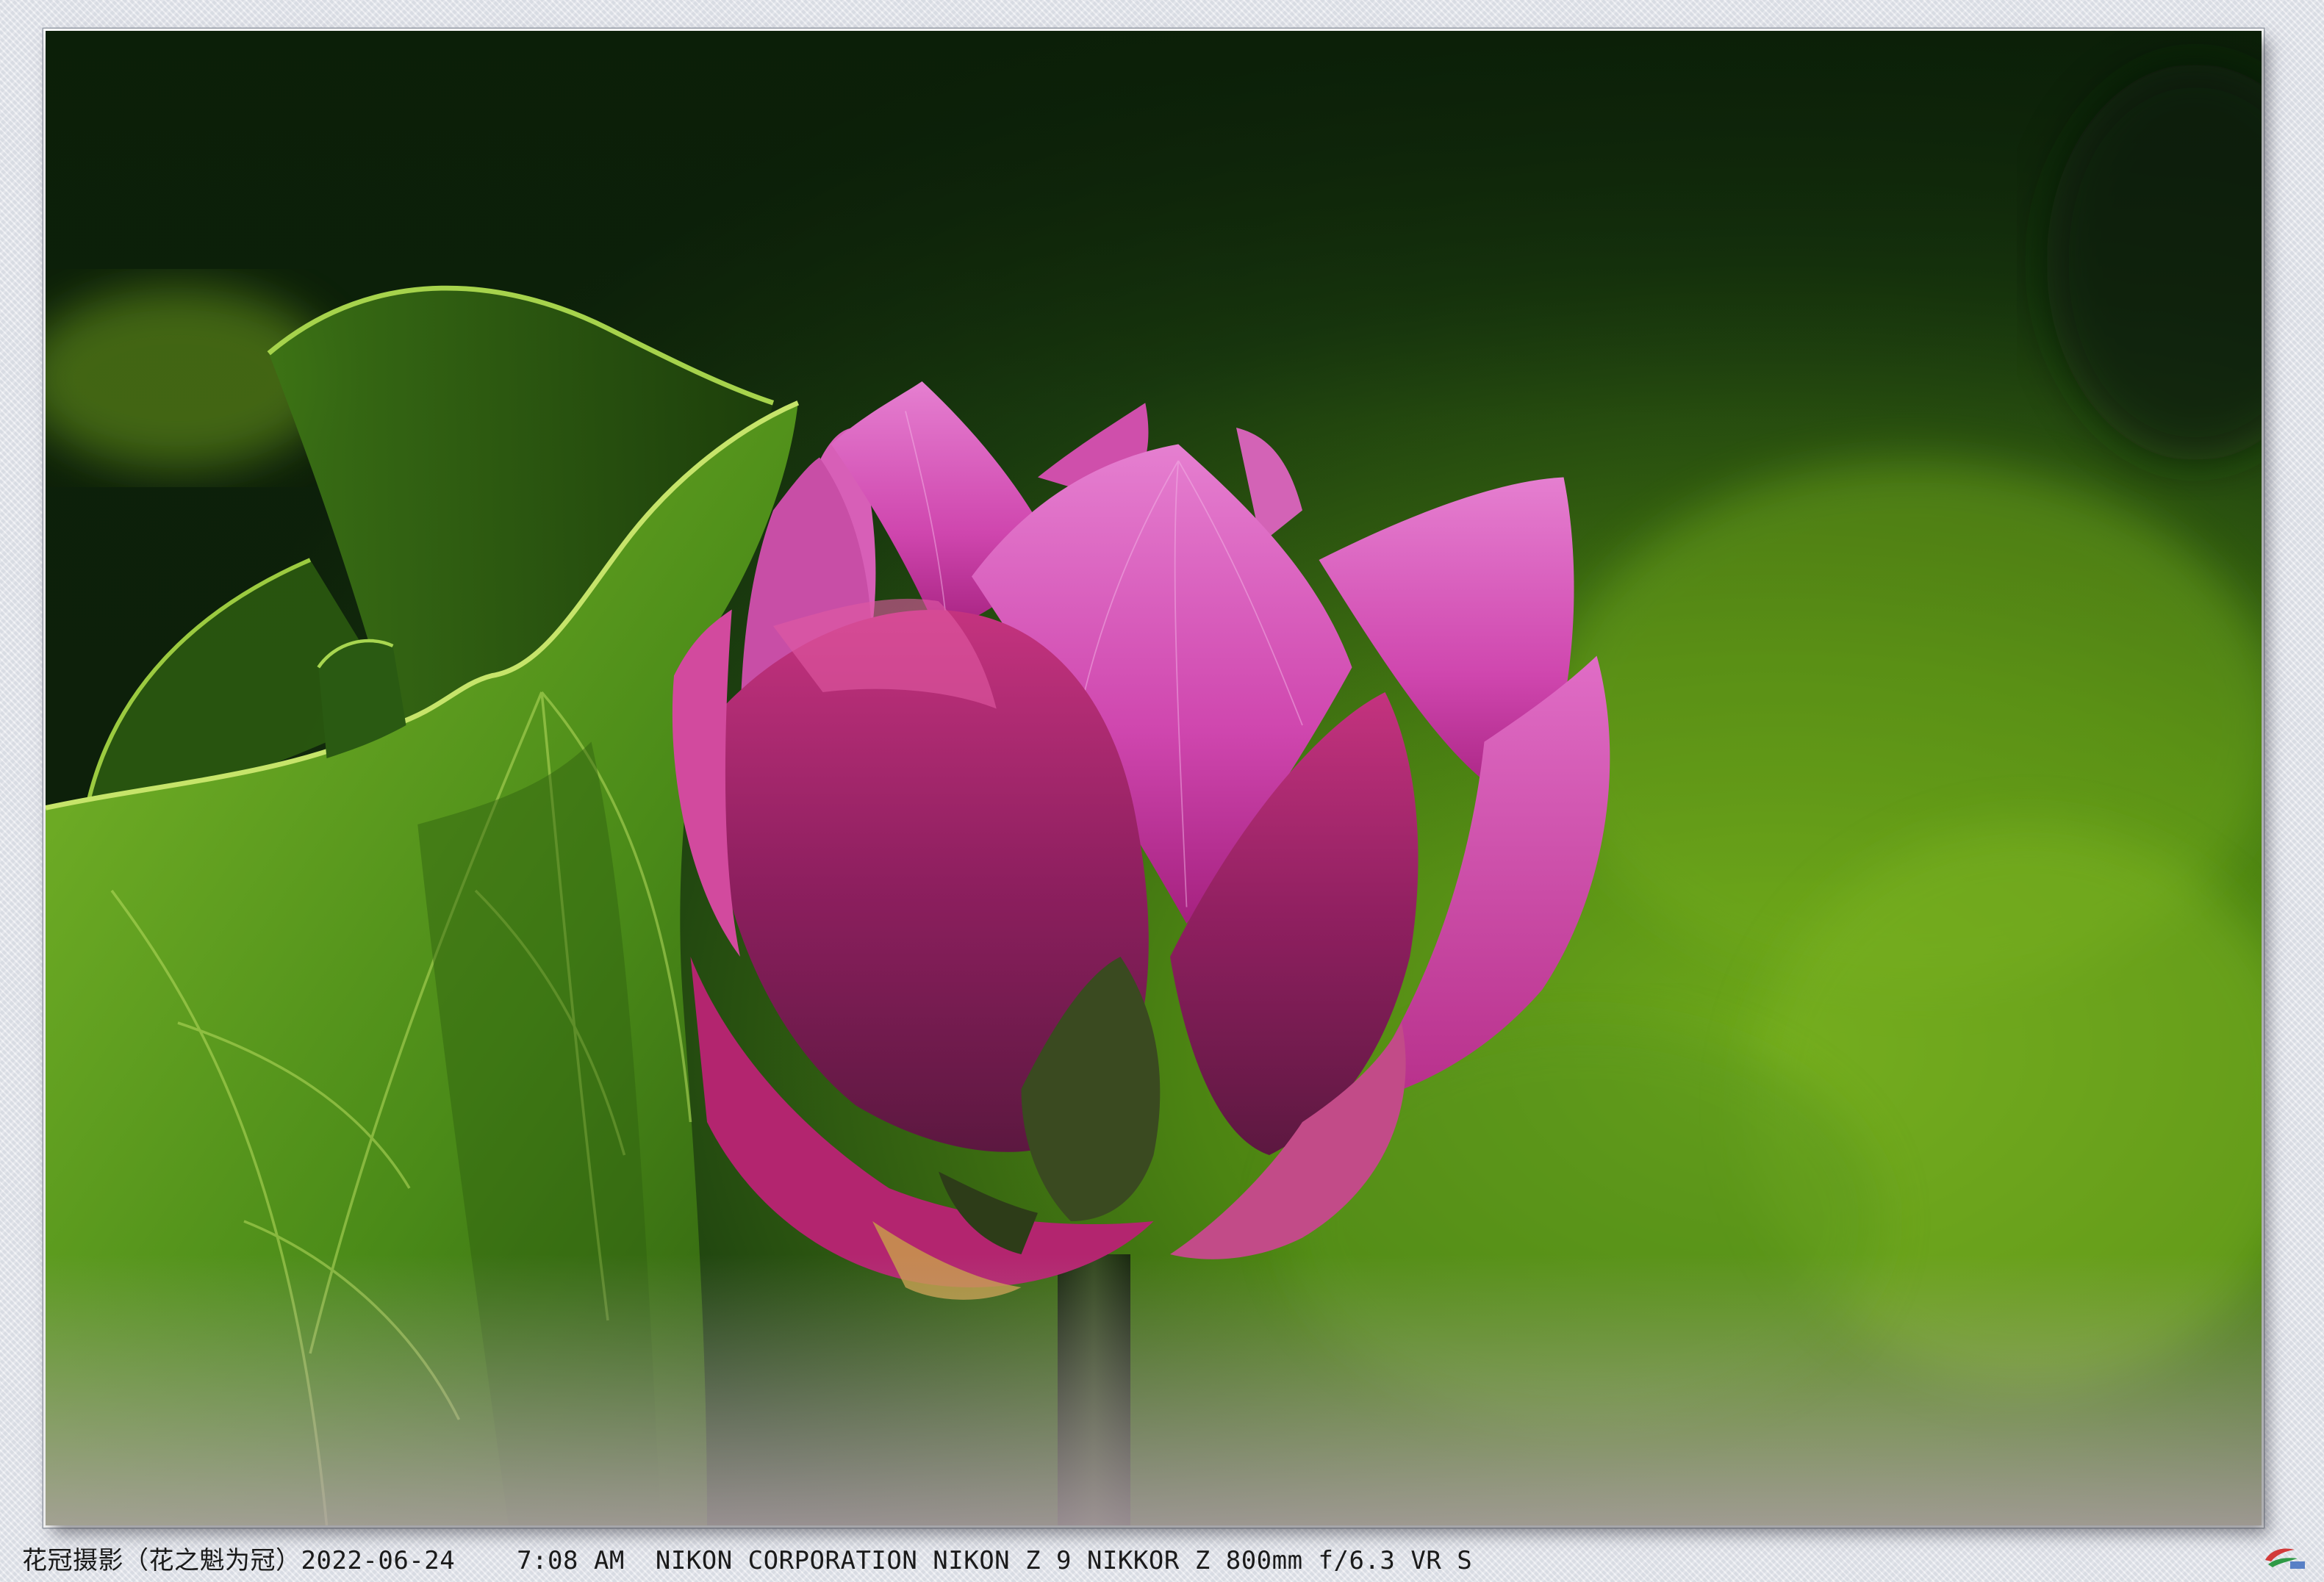  I want to click on caption-source: 花冠摄影（花之魁为冠）, so click(161, 1561).